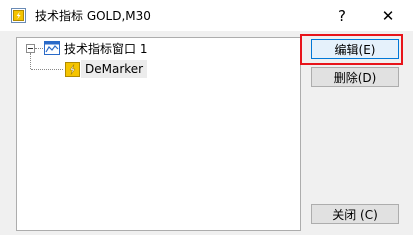 The image size is (413, 240). I want to click on title-bar: 技术指标 GOLD,M30 ? ✕, so click(206, 15).